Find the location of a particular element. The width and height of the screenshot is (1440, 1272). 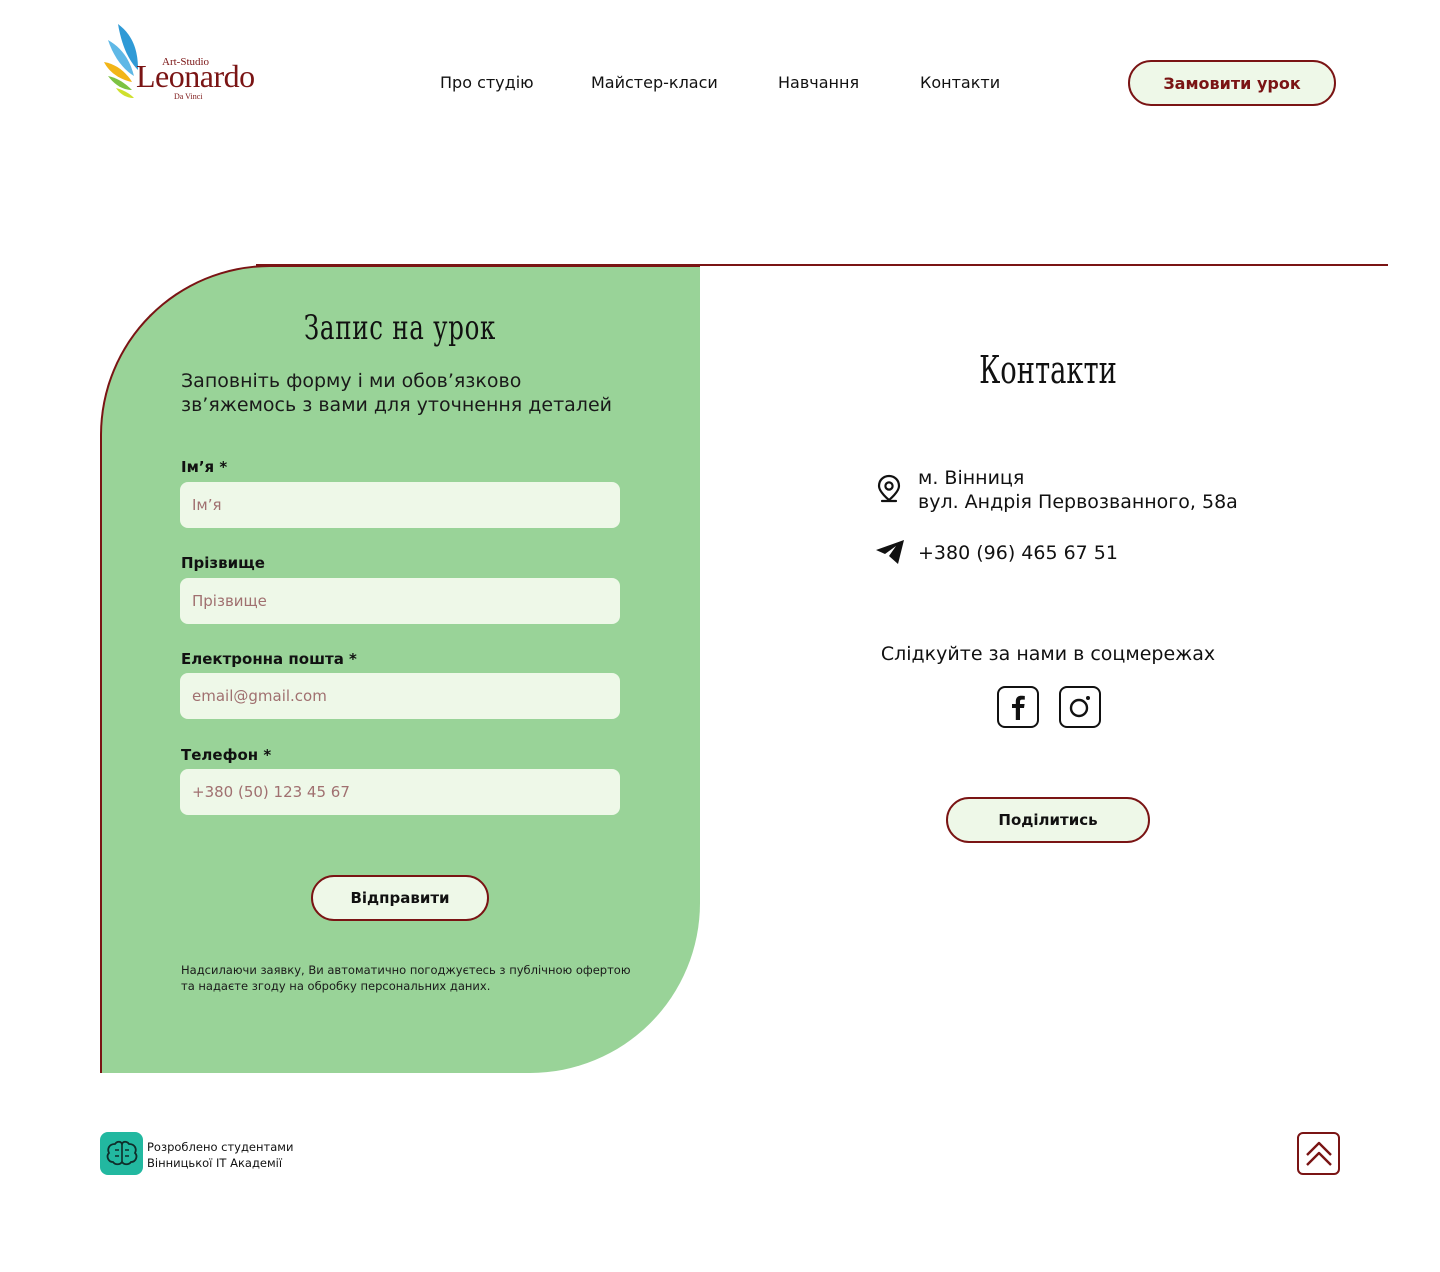

scroll-to-top-button is located at coordinates (1318, 1153).